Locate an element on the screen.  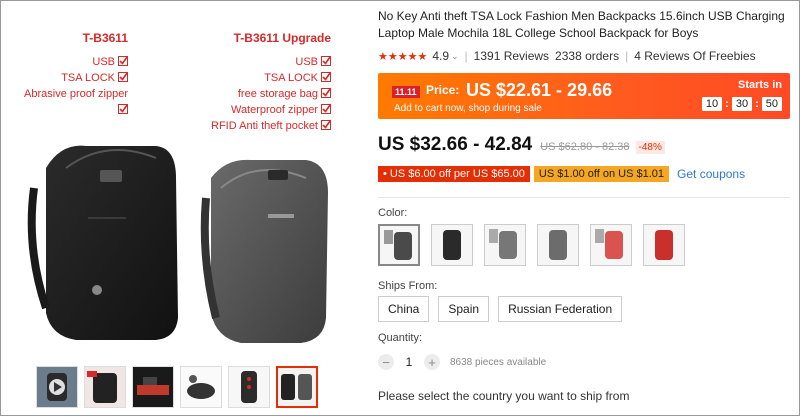
feature-label: Abrasive proof zipper is located at coordinates (76, 94).